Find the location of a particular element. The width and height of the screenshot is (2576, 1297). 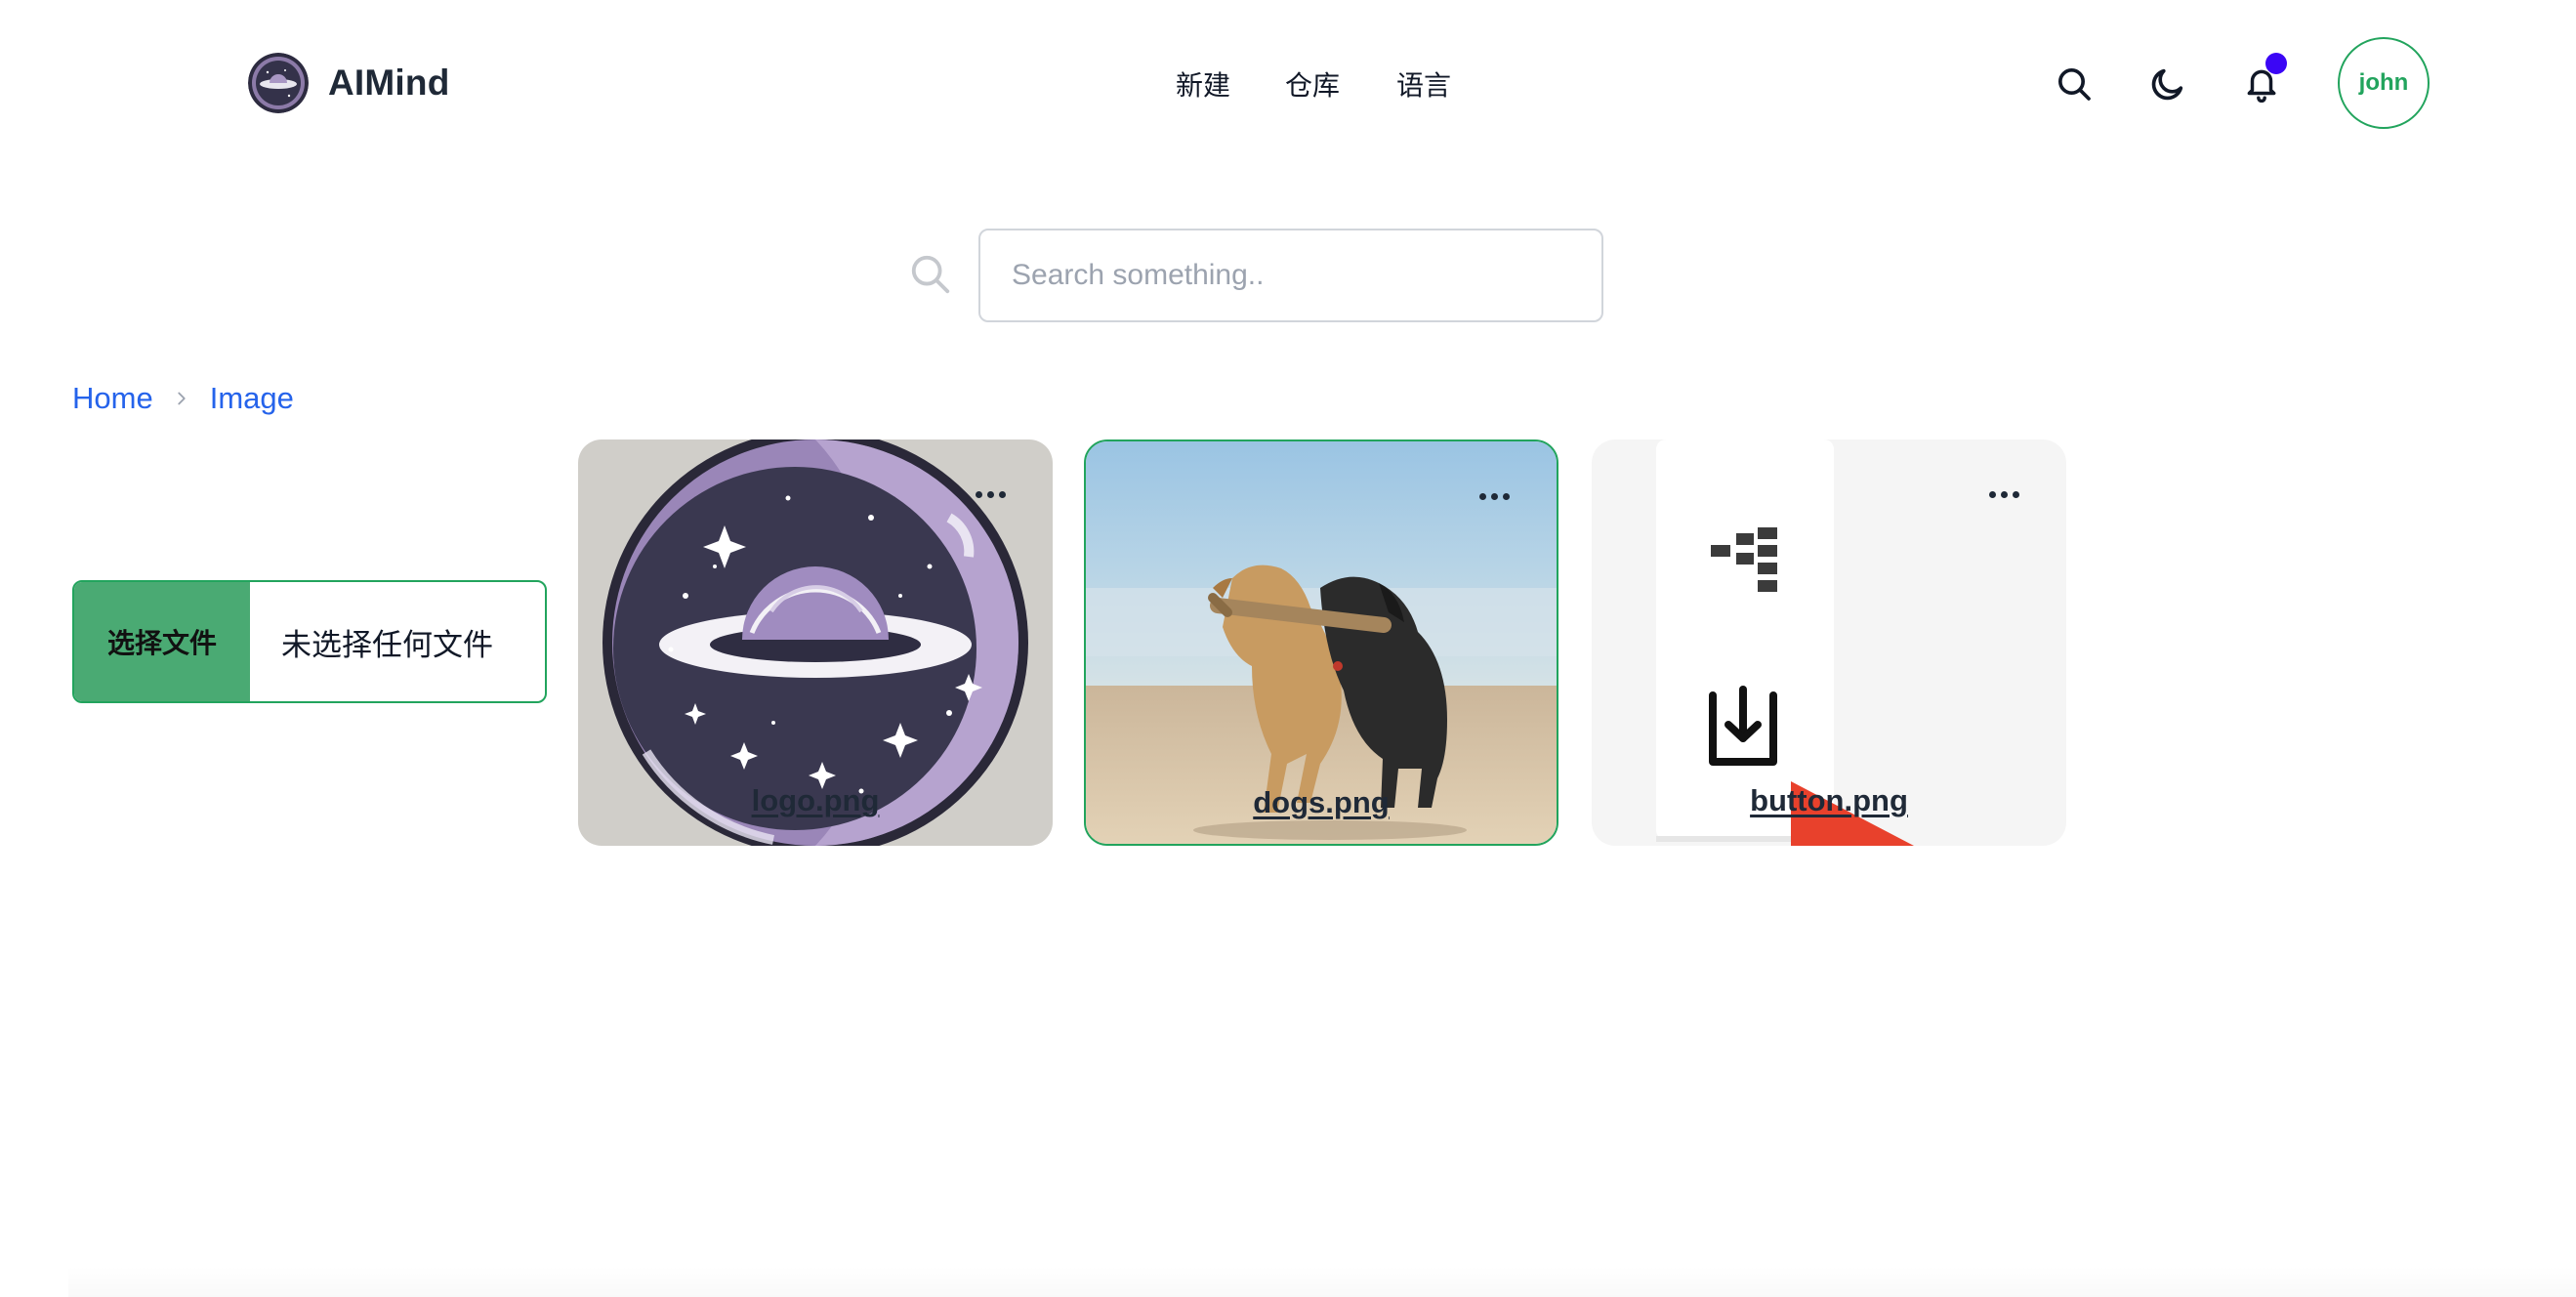

nav-item-new: 新建 is located at coordinates (1203, 84).